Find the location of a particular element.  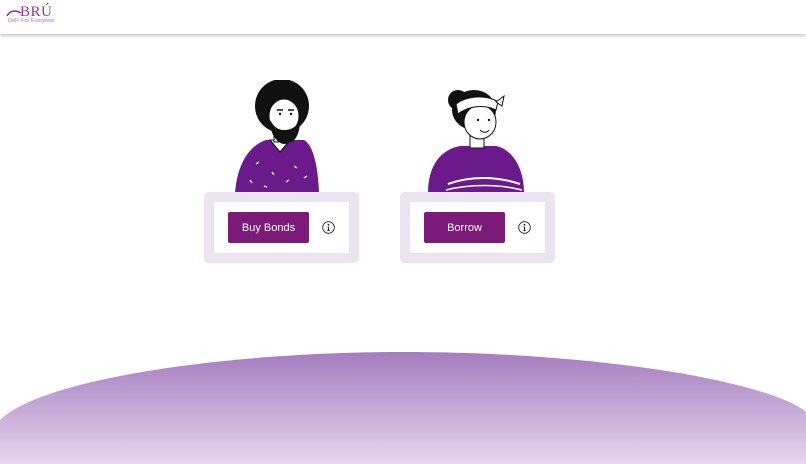

borrow-section: Borrow is located at coordinates (477, 172).